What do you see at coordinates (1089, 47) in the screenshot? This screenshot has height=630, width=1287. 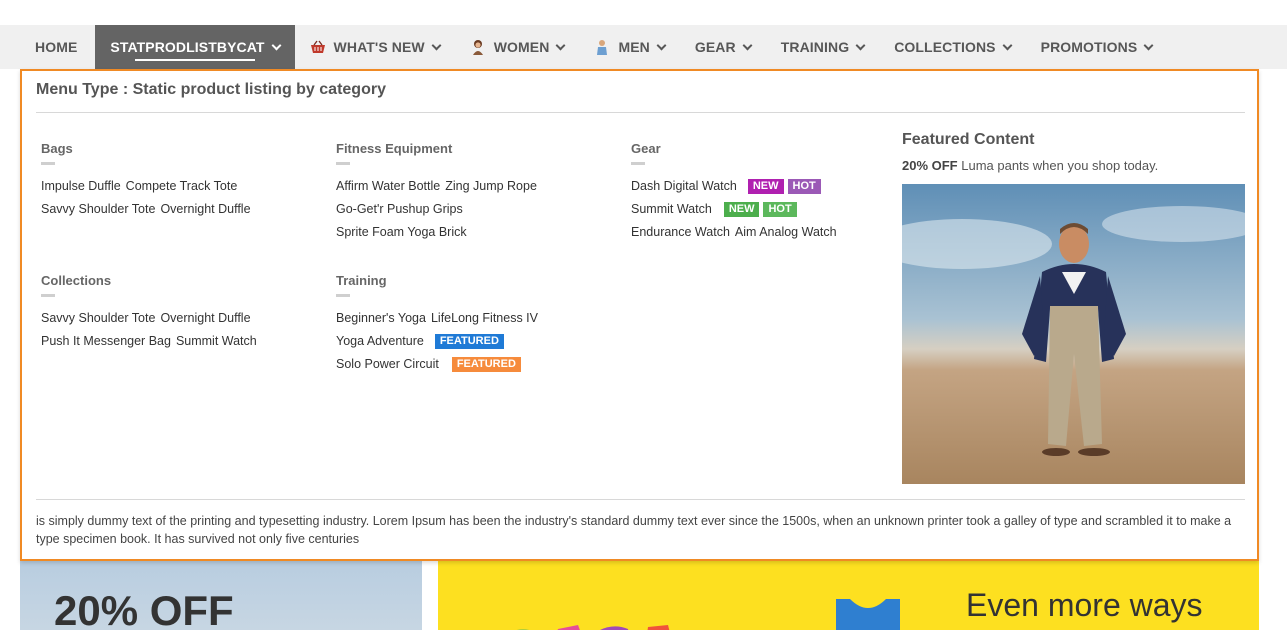 I see `nav-promotions-label: PROMOTIONS` at bounding box center [1089, 47].